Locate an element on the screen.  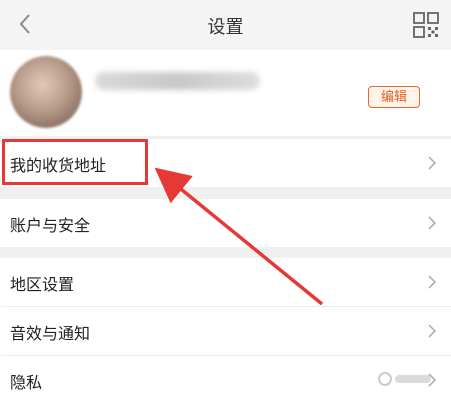
avatar is located at coordinates (46, 92).